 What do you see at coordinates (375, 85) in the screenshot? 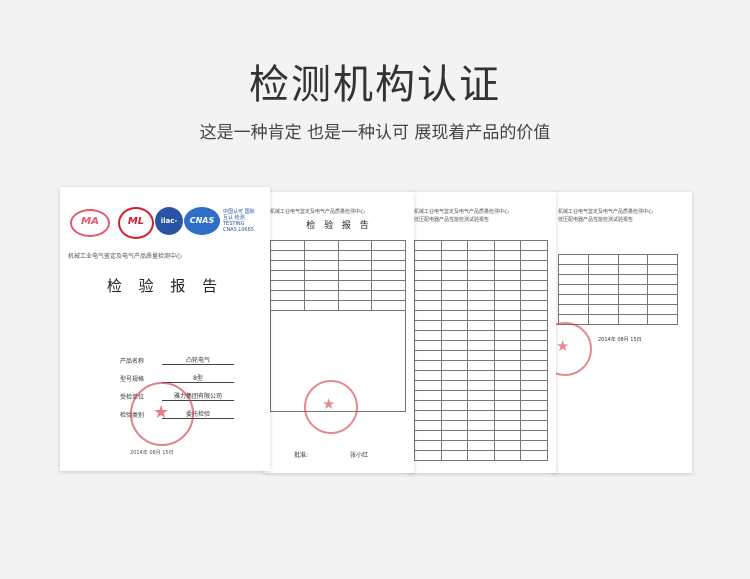
I see `page-title: 检测机构认证` at bounding box center [375, 85].